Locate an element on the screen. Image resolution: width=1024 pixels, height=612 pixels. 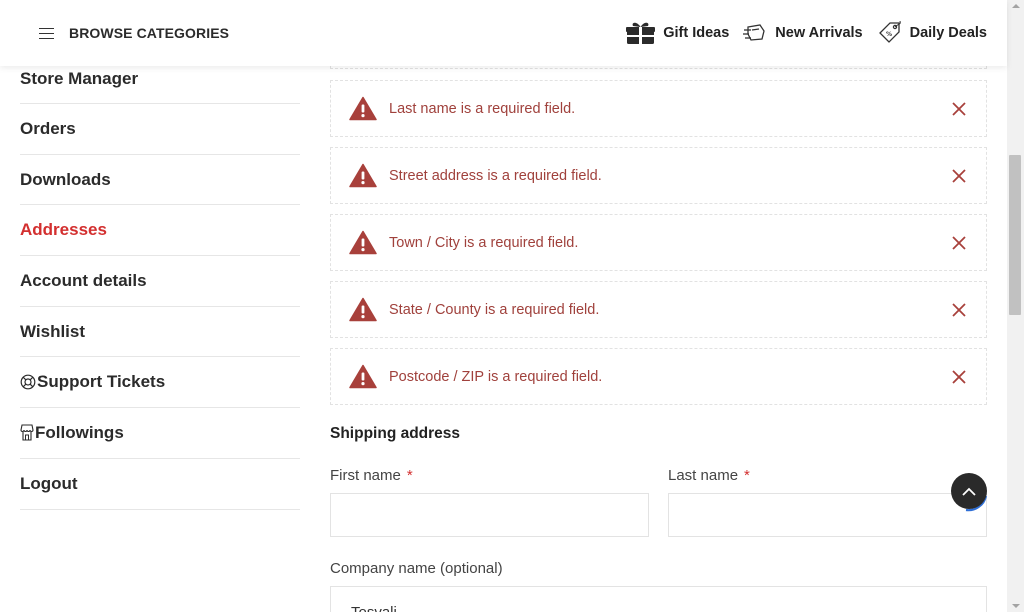
sidebar-item-support-tickets: Support Tickets is located at coordinates (160, 383).